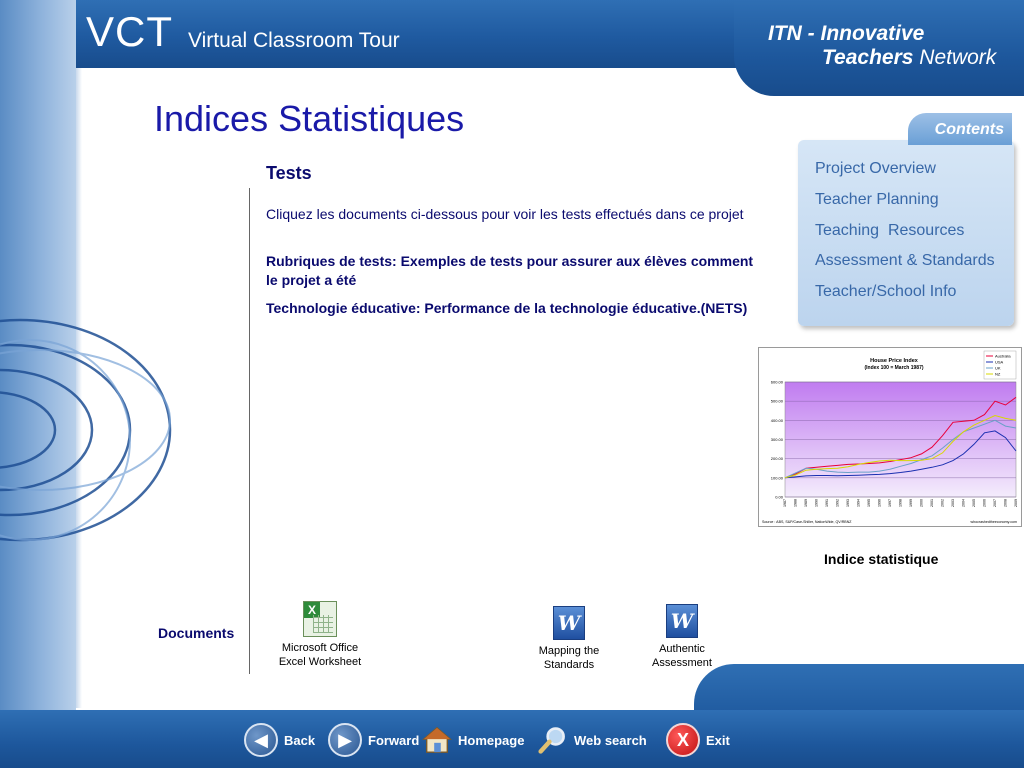 The width and height of the screenshot is (1024, 768). What do you see at coordinates (964, 503) in the screenshot?
I see `x-tick-label: 2004` at bounding box center [964, 503].